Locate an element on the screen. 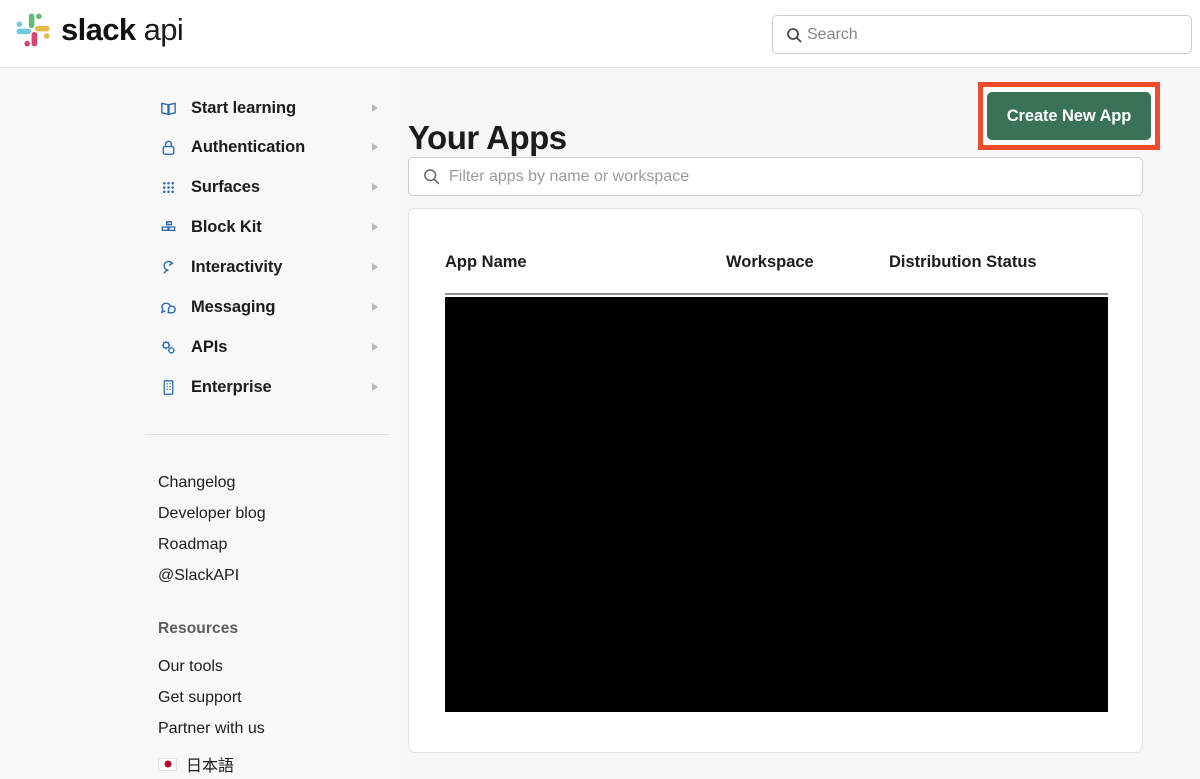 Image resolution: width=1200 pixels, height=779 pixels. slack-api-logo-link: slack api is located at coordinates (100, 29).